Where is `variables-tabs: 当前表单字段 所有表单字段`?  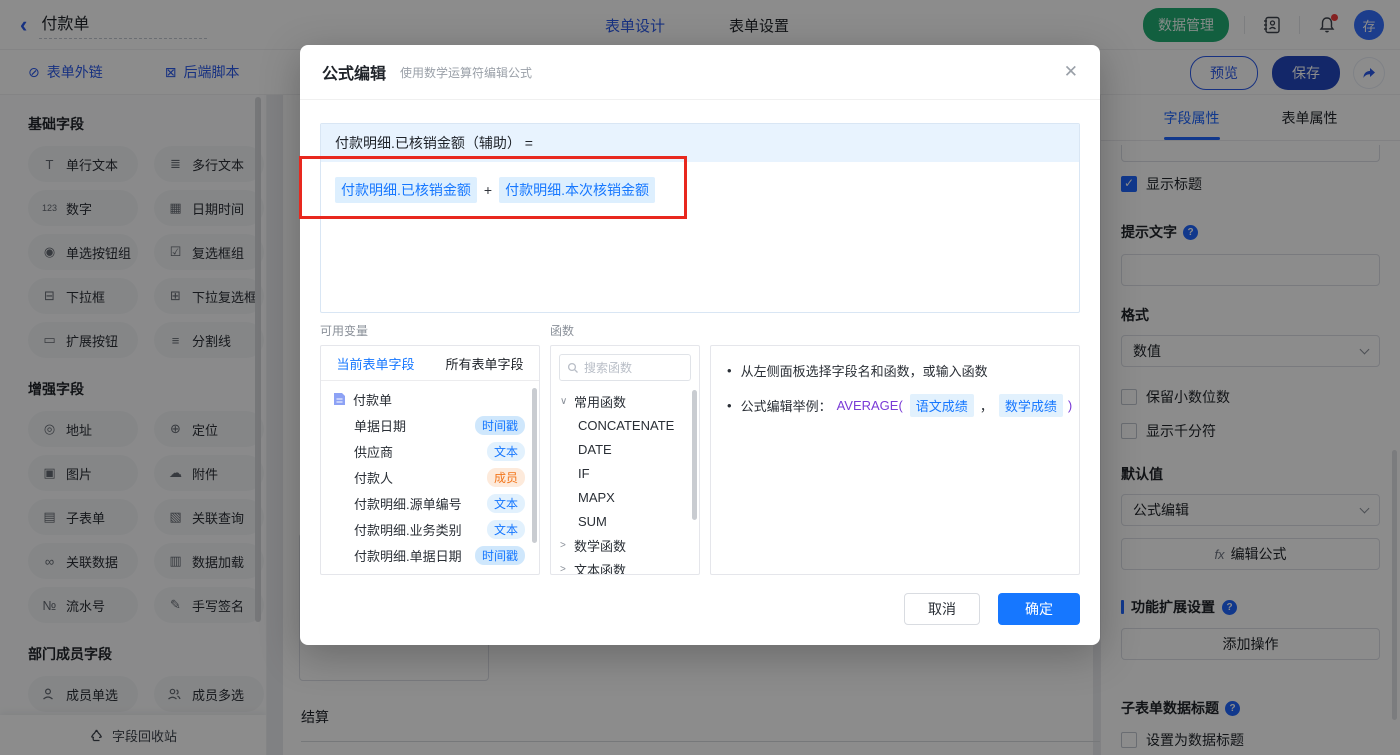
variables-tabs: 当前表单字段 所有表单字段 is located at coordinates (430, 363).